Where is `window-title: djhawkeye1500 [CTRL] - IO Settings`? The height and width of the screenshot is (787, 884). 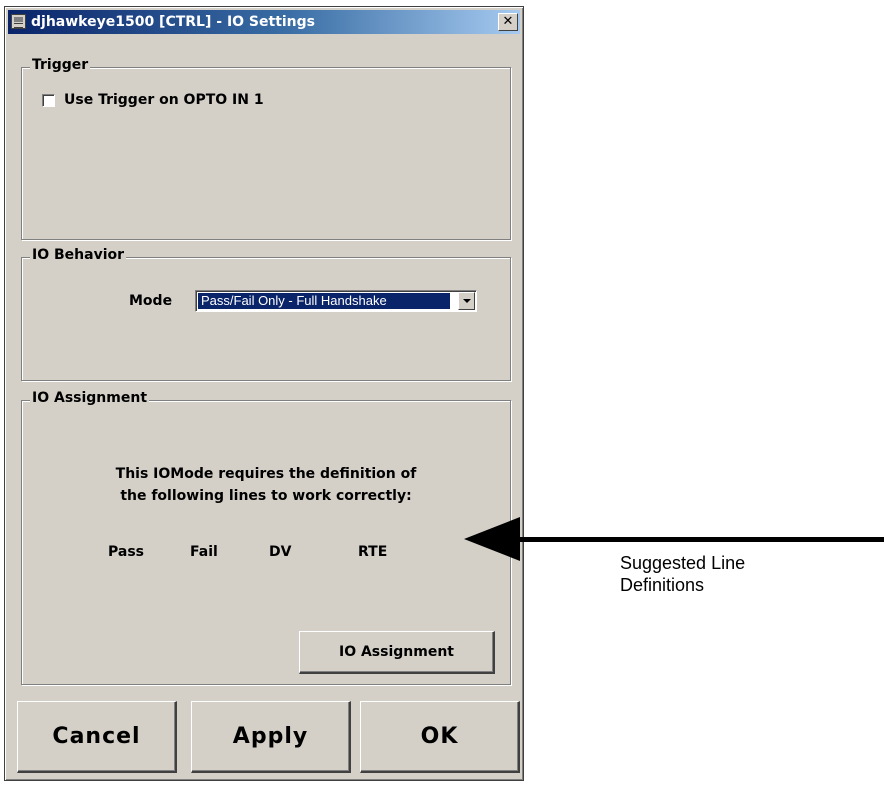 window-title: djhawkeye1500 [CTRL] - IO Settings is located at coordinates (173, 22).